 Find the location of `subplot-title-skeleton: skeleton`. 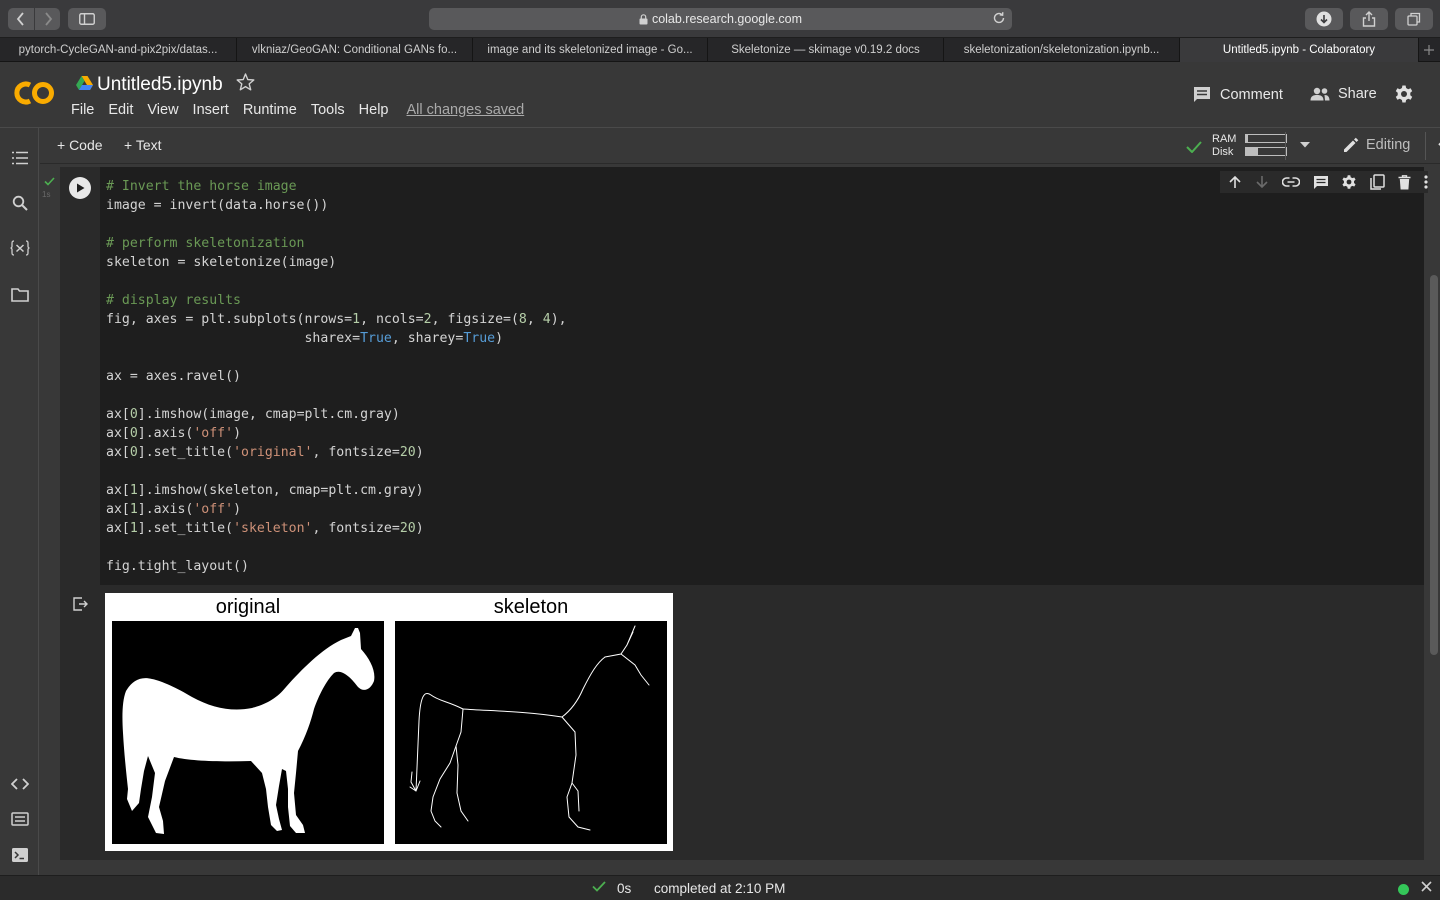

subplot-title-skeleton: skeleton is located at coordinates (531, 607).